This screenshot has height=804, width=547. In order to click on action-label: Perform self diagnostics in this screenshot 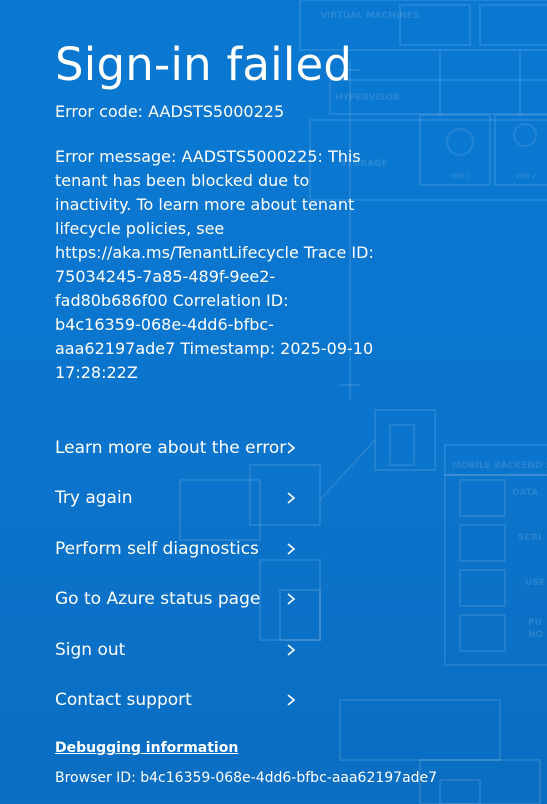, I will do `click(157, 548)`.